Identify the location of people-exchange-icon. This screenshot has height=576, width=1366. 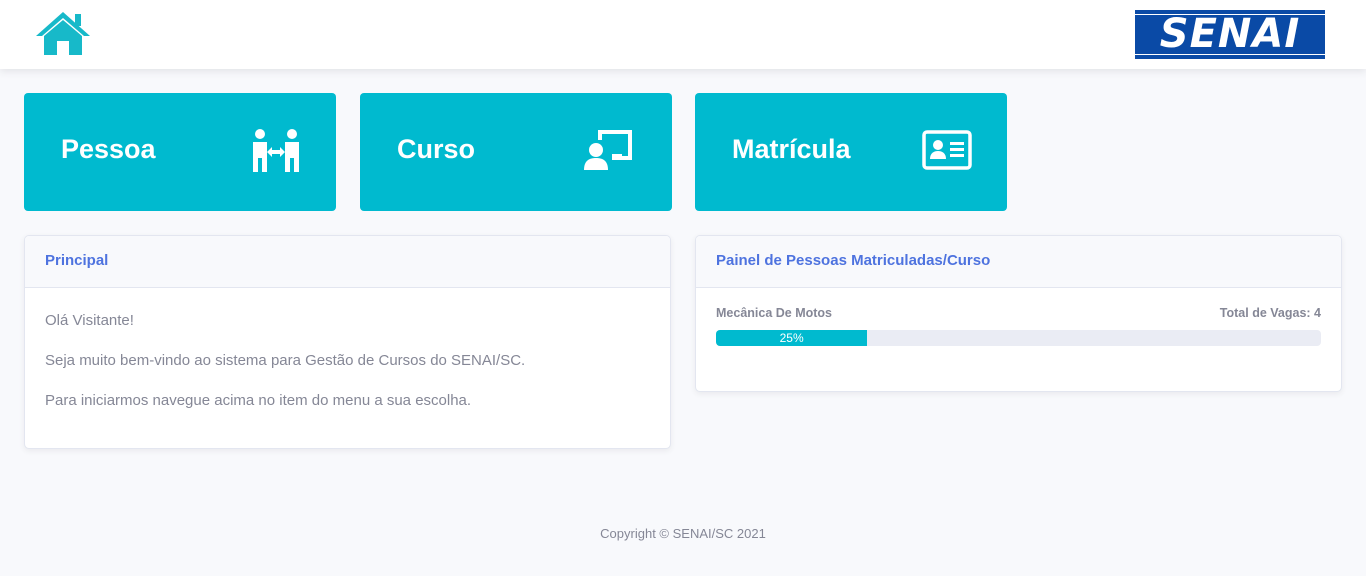
(276, 150).